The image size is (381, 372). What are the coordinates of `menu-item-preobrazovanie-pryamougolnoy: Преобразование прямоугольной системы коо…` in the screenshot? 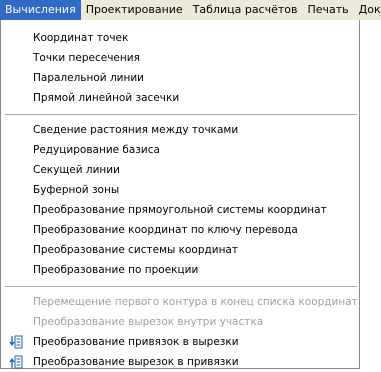 It's located at (180, 210).